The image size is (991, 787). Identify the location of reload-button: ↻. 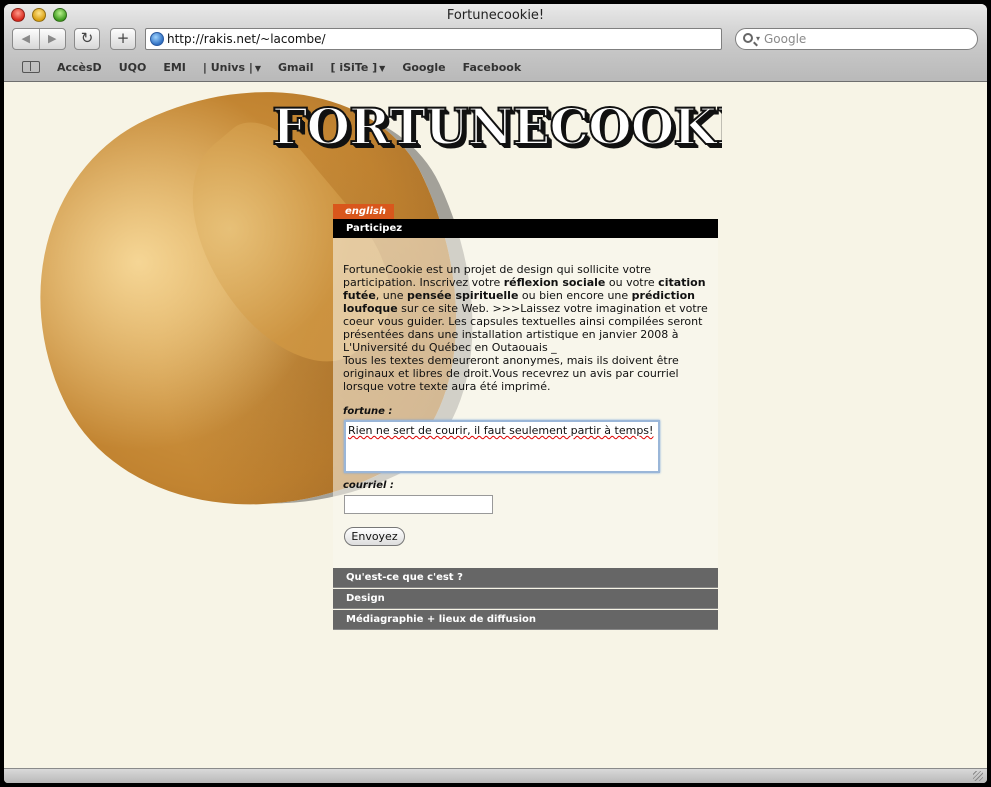
(87, 39).